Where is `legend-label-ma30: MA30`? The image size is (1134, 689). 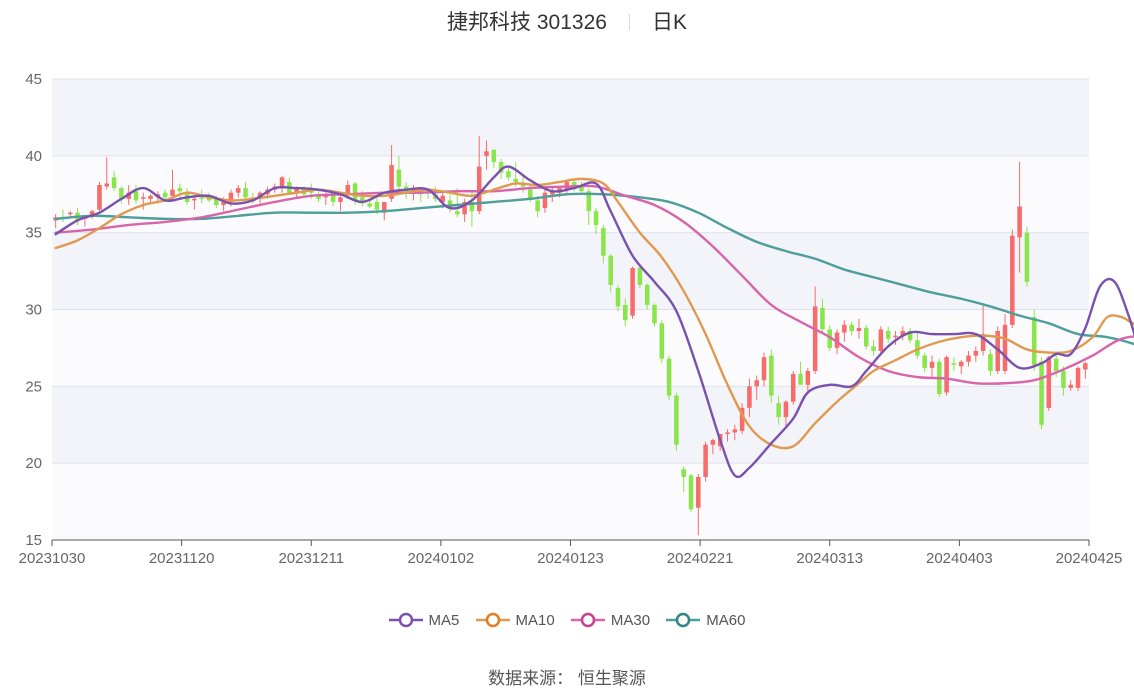
legend-label-ma30: MA30 is located at coordinates (630, 620).